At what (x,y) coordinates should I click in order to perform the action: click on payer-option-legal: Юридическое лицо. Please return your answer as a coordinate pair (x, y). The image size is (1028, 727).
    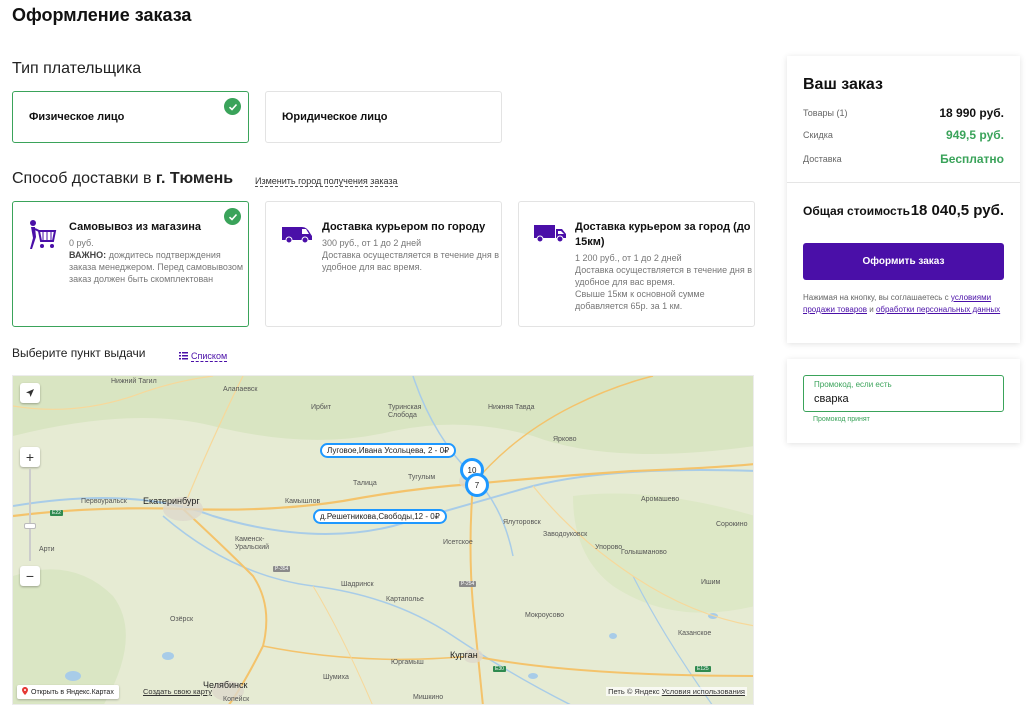
    Looking at the image, I should click on (383, 117).